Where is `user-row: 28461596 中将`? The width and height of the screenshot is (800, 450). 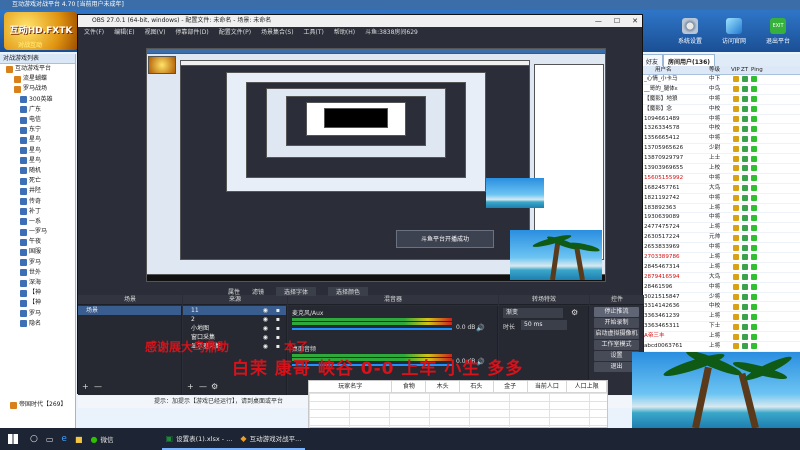
user-row: 28461596 中将 is located at coordinates (720, 288).